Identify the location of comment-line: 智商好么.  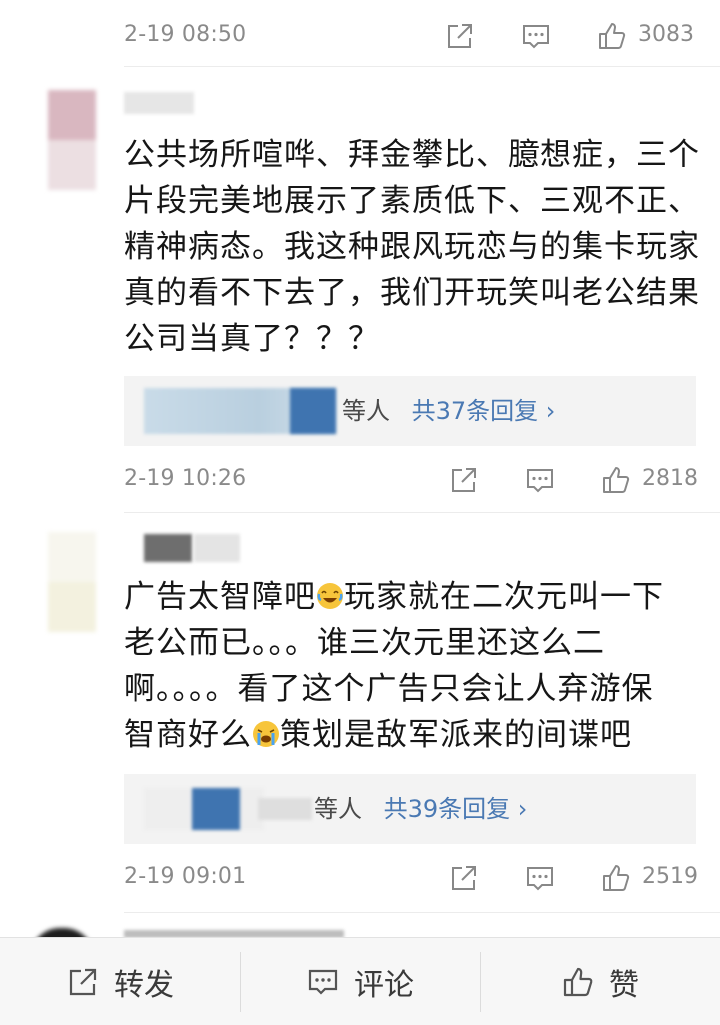
(188, 735).